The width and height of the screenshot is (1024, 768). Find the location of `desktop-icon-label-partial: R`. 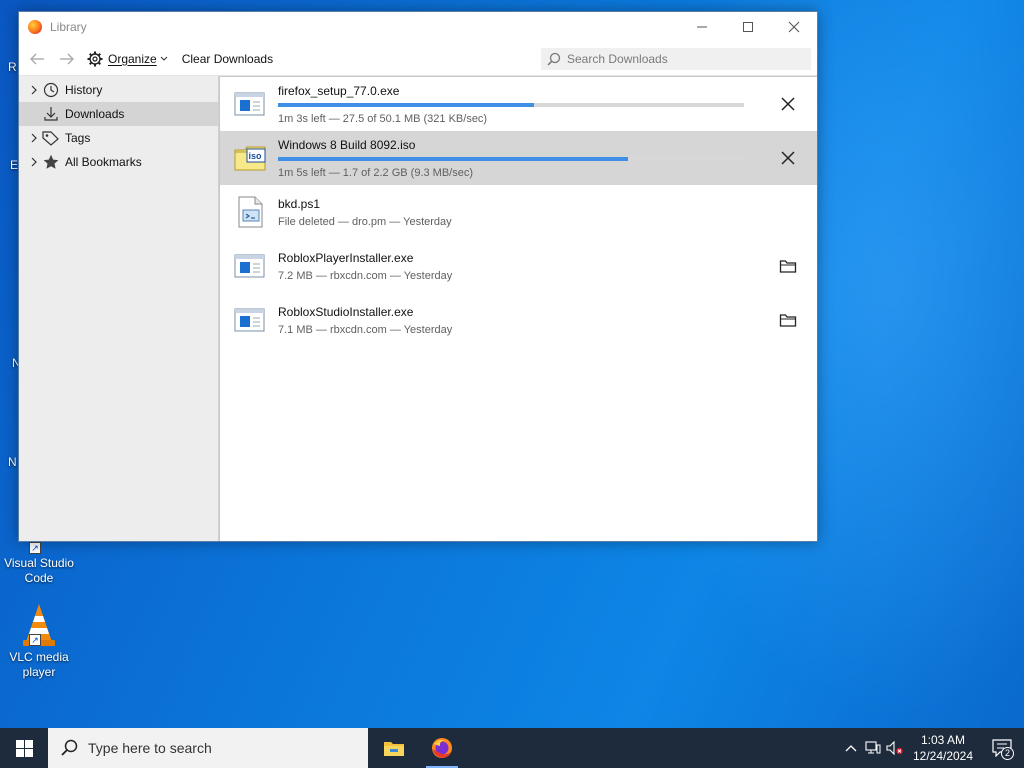

desktop-icon-label-partial: R is located at coordinates (12, 67).